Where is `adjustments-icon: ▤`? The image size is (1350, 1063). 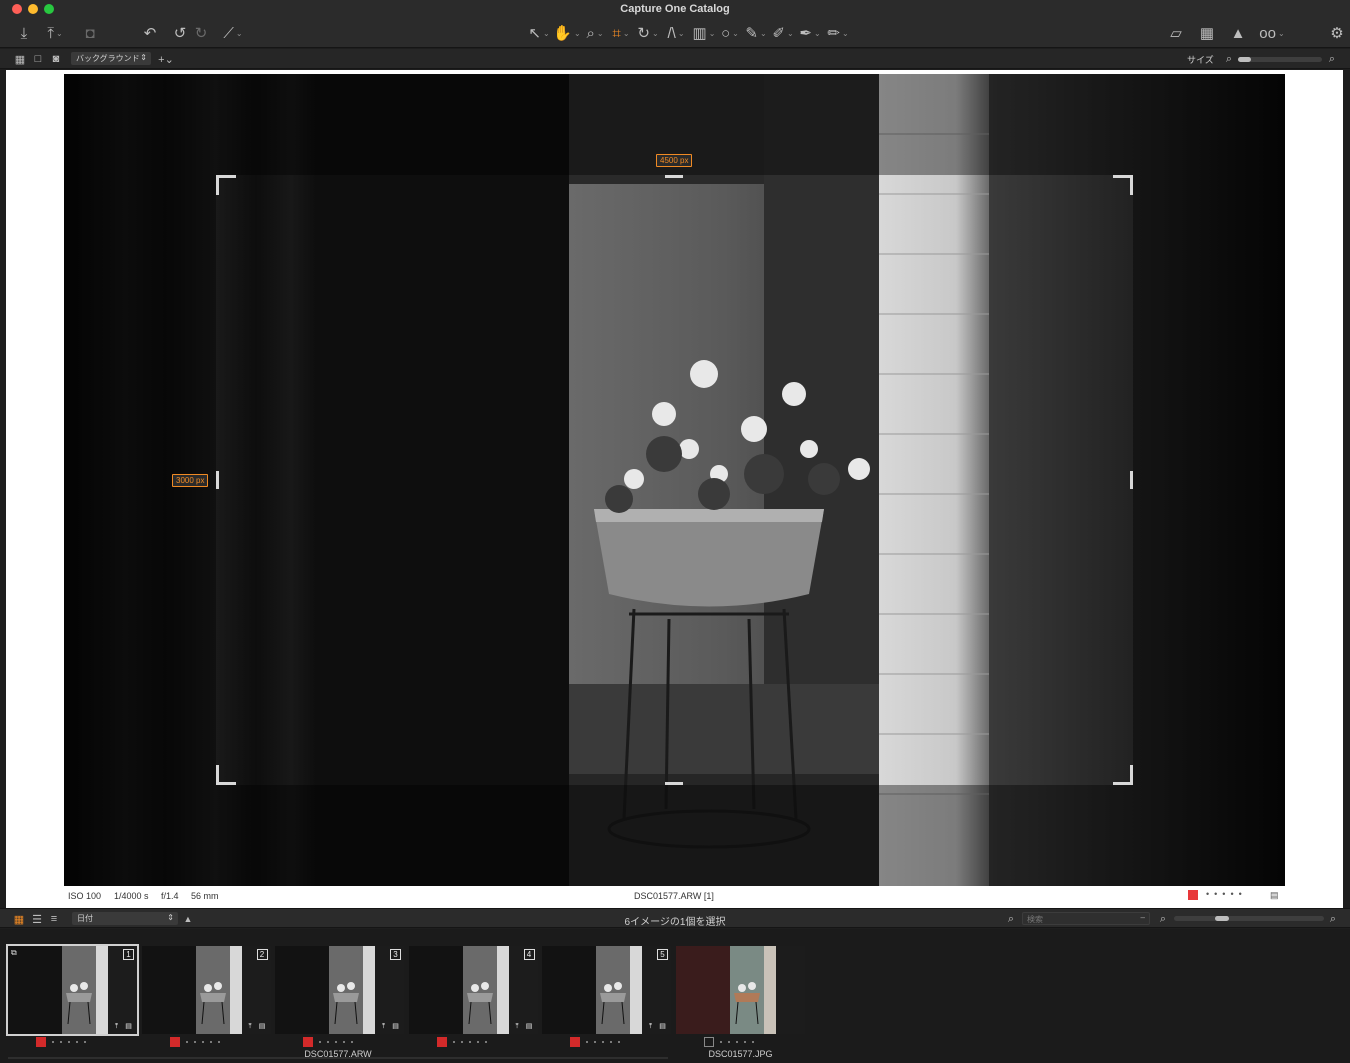 adjustments-icon: ▤ is located at coordinates (1274, 895).